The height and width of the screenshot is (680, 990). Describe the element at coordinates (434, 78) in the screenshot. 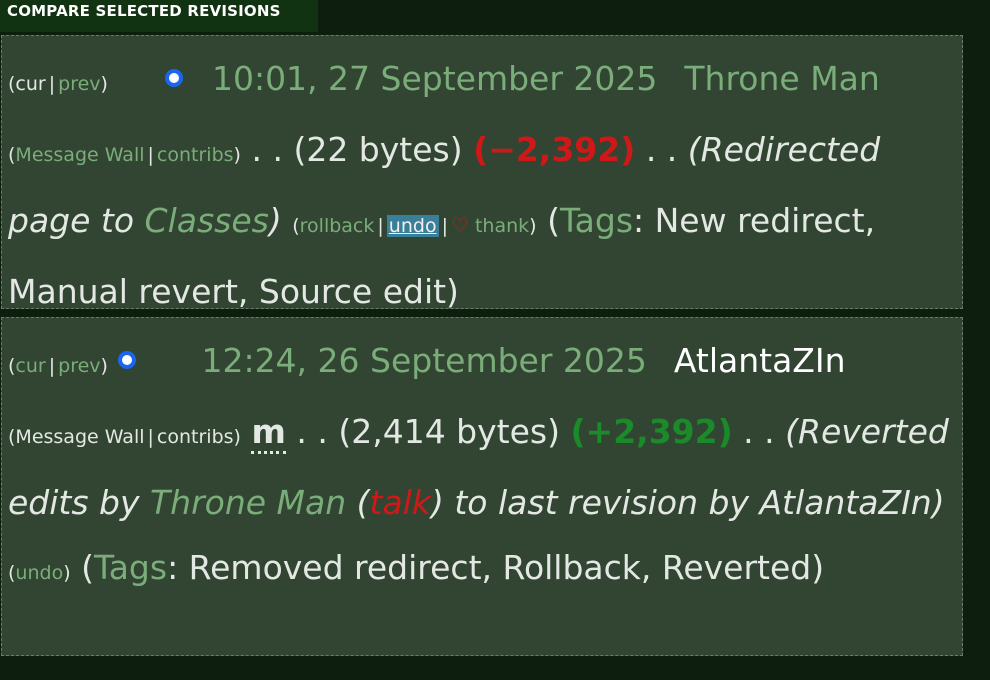

I see `revision-timestamp-link: 10:01, 27 September 2025` at that location.